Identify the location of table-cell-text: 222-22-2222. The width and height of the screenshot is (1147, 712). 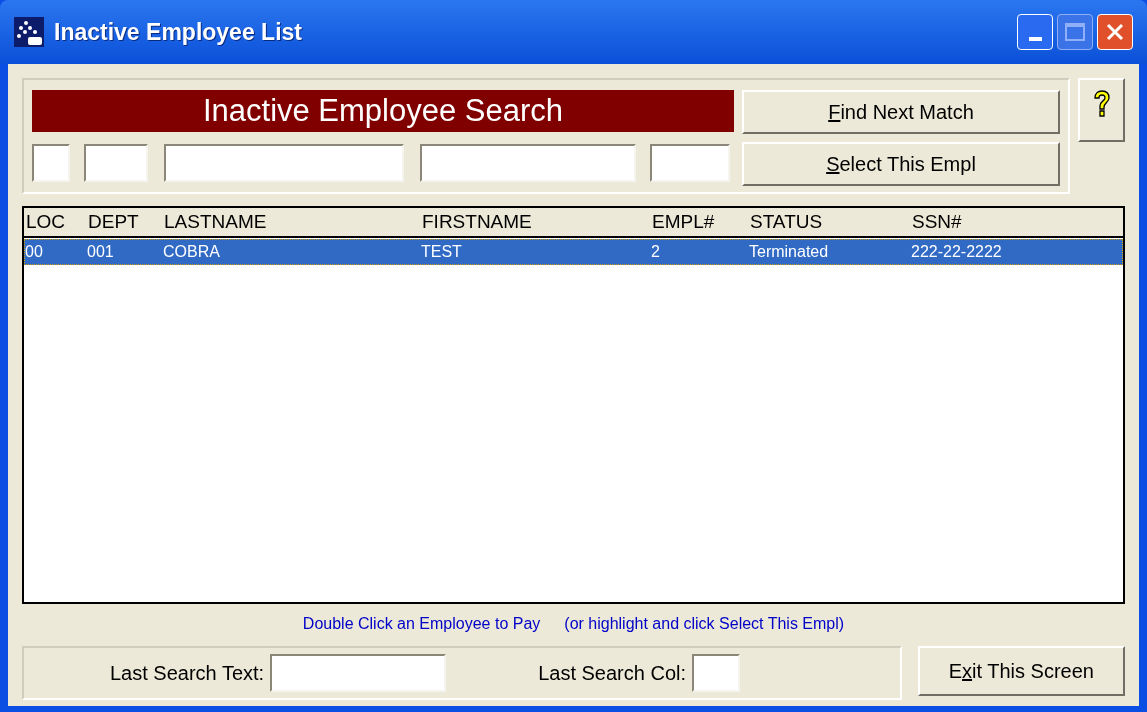
(957, 252).